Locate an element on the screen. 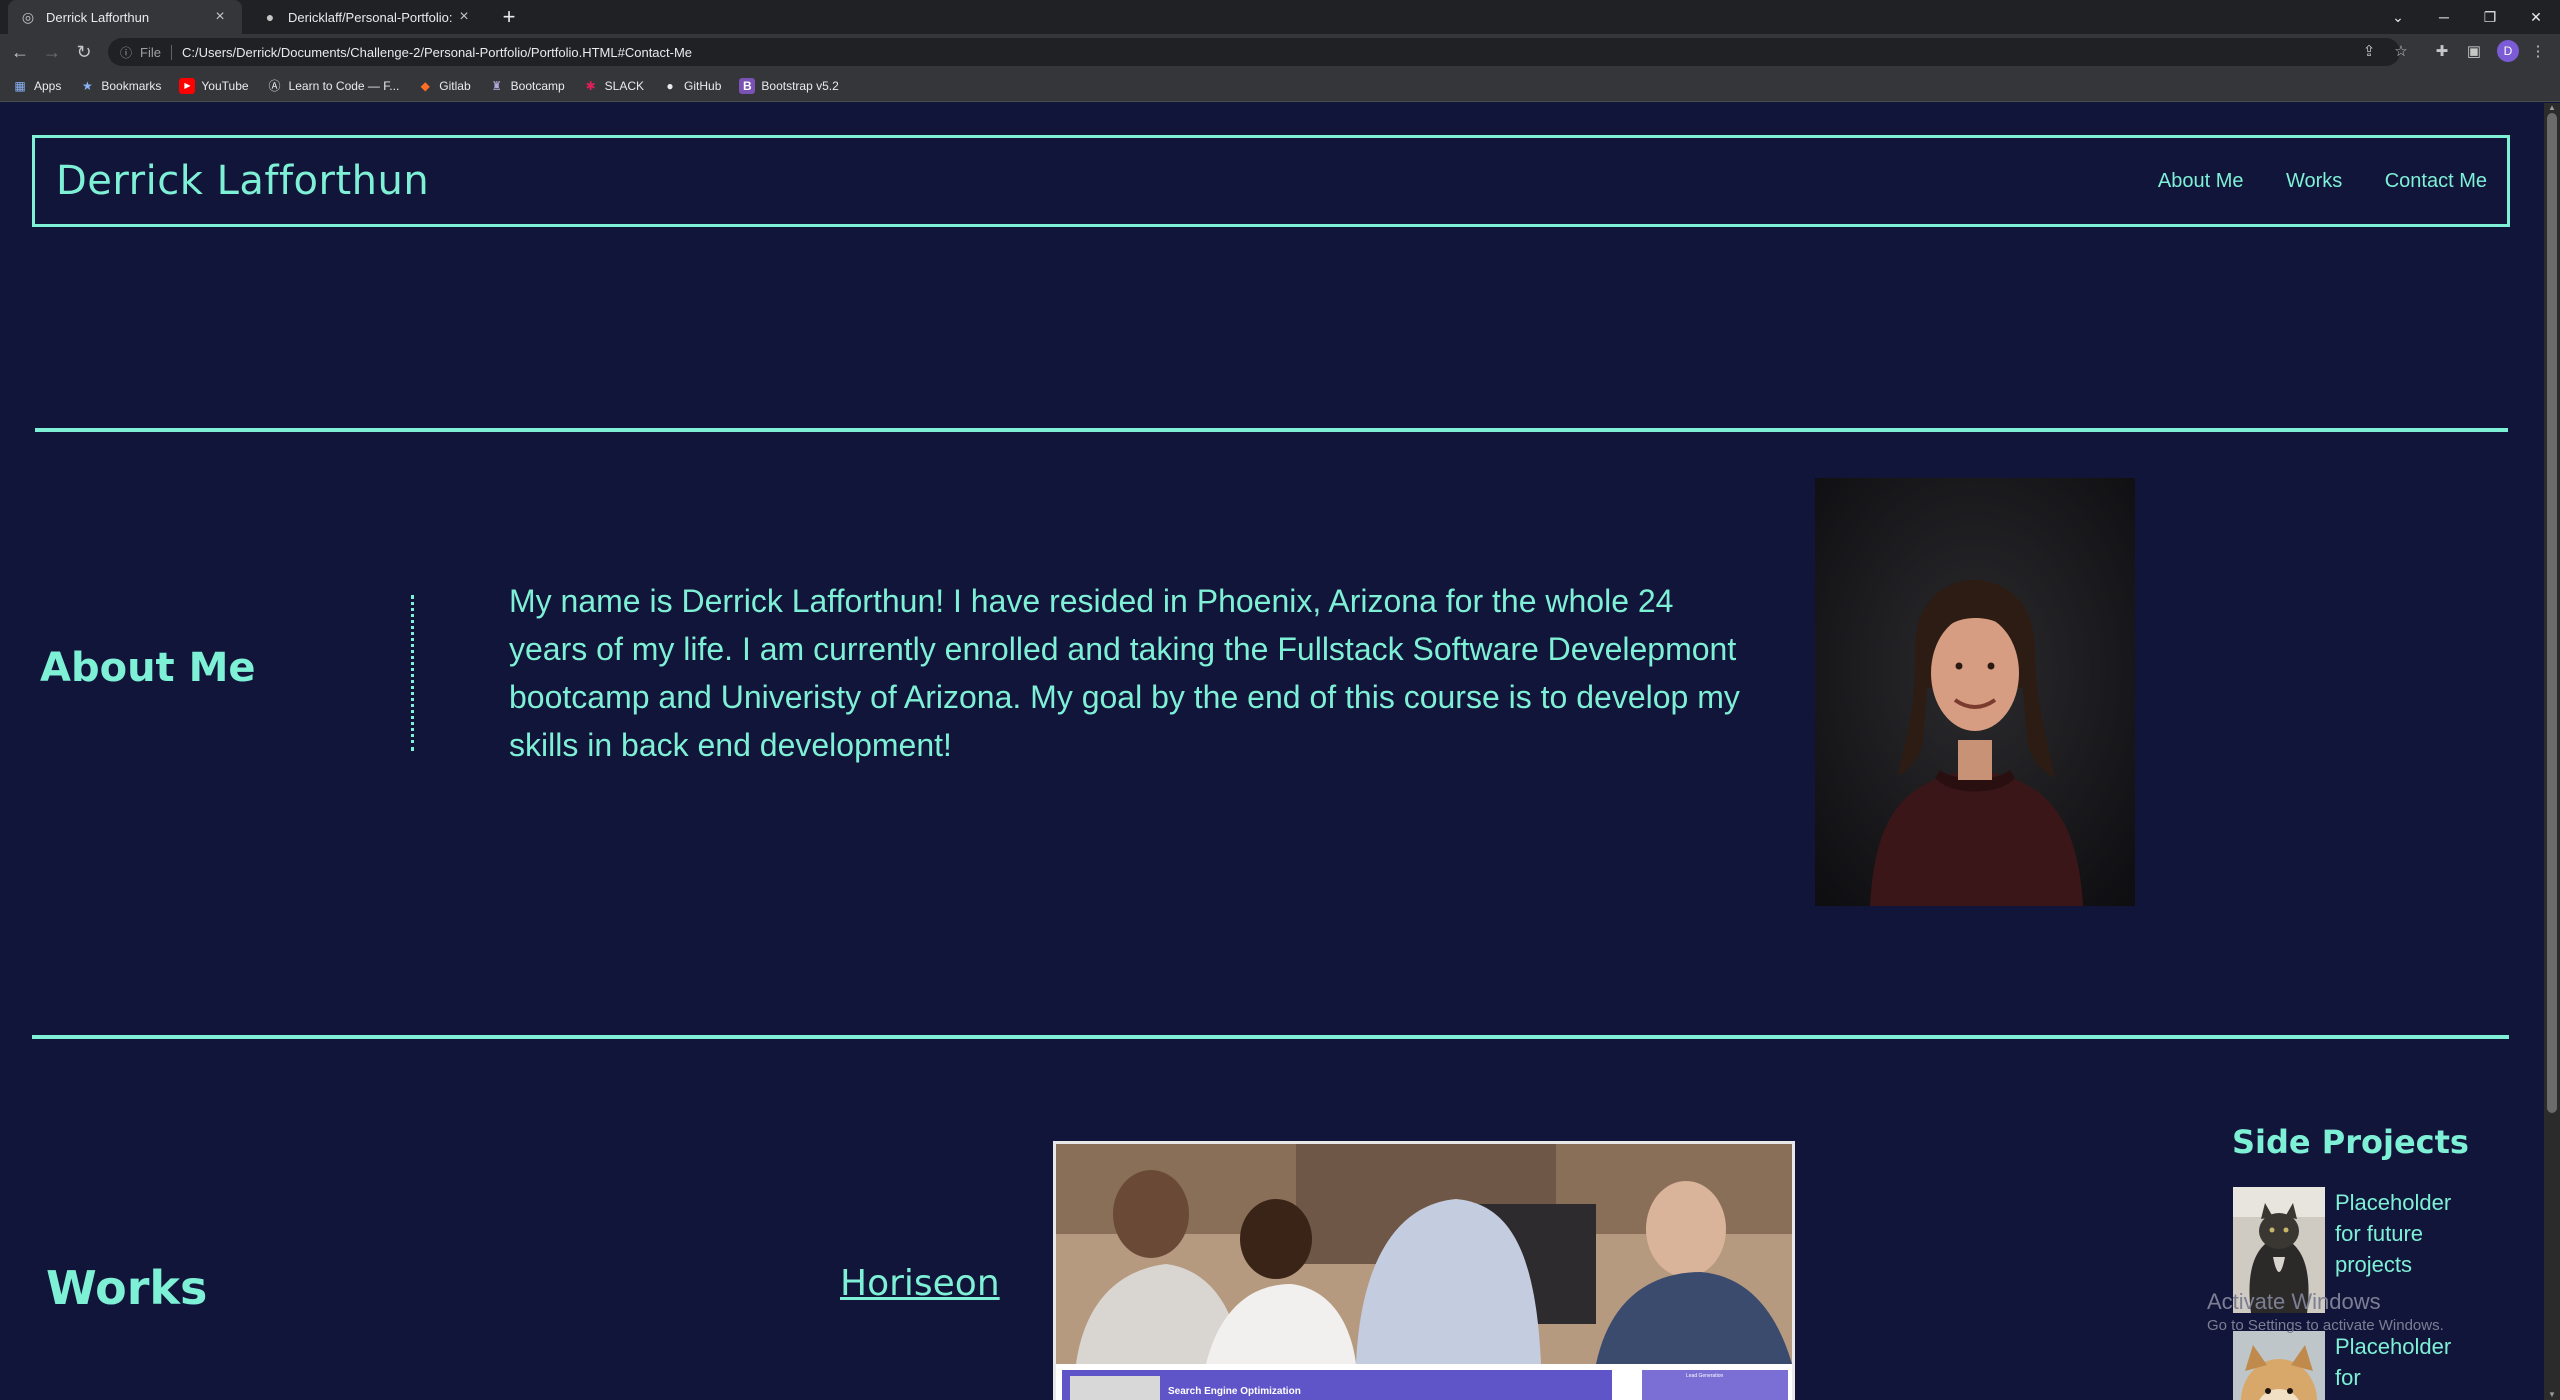  bookmark-bootcamp: ♜ Bootcamp is located at coordinates (526, 86).